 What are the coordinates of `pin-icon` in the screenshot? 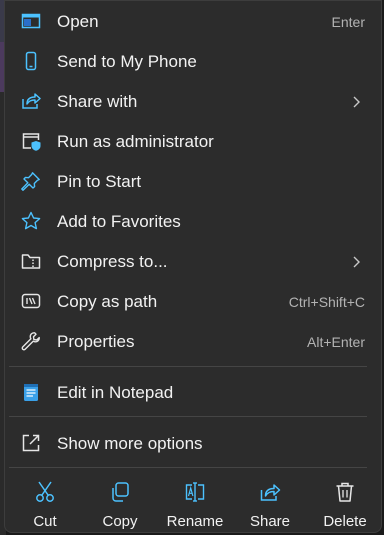 It's located at (31, 181).